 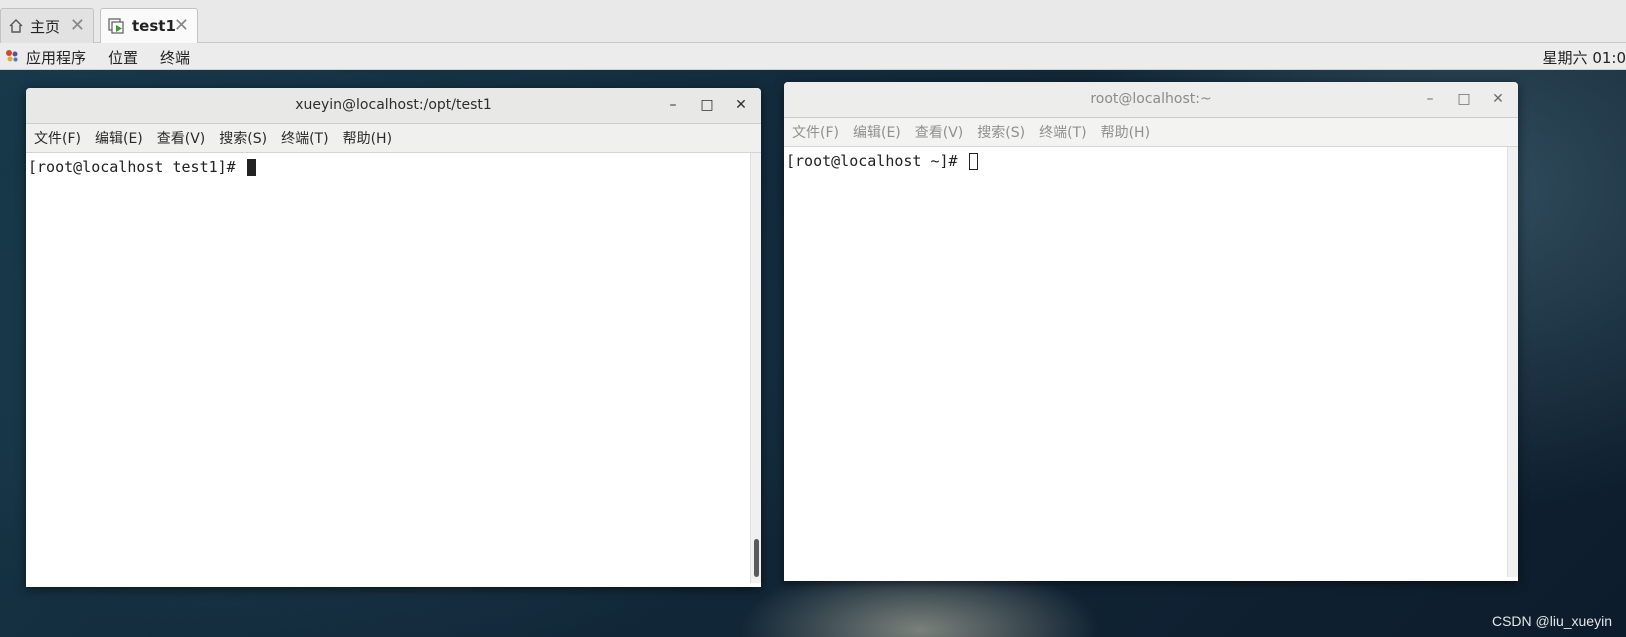 What do you see at coordinates (1551, 621) in the screenshot?
I see `watermark: CSDN @liu_xueyin` at bounding box center [1551, 621].